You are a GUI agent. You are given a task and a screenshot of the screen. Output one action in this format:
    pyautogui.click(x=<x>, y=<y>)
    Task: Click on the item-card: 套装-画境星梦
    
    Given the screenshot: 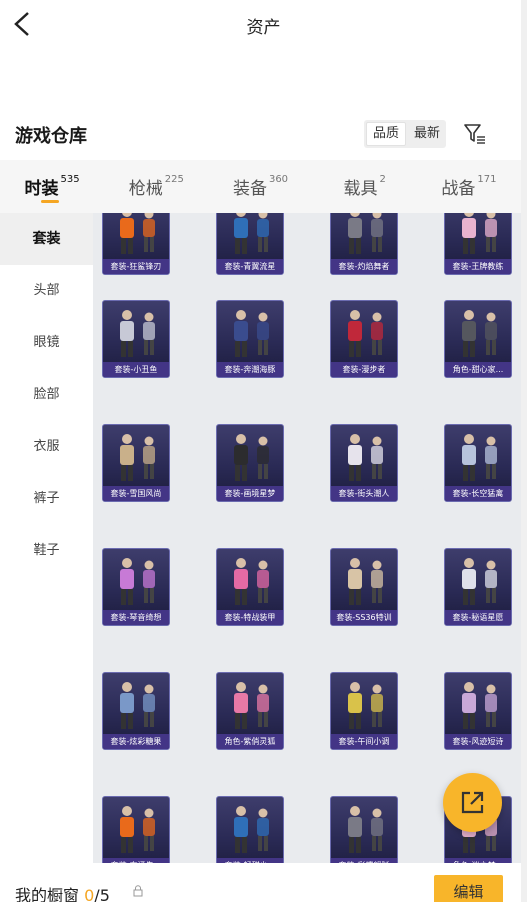 What is the action you would take?
    pyautogui.click(x=250, y=463)
    